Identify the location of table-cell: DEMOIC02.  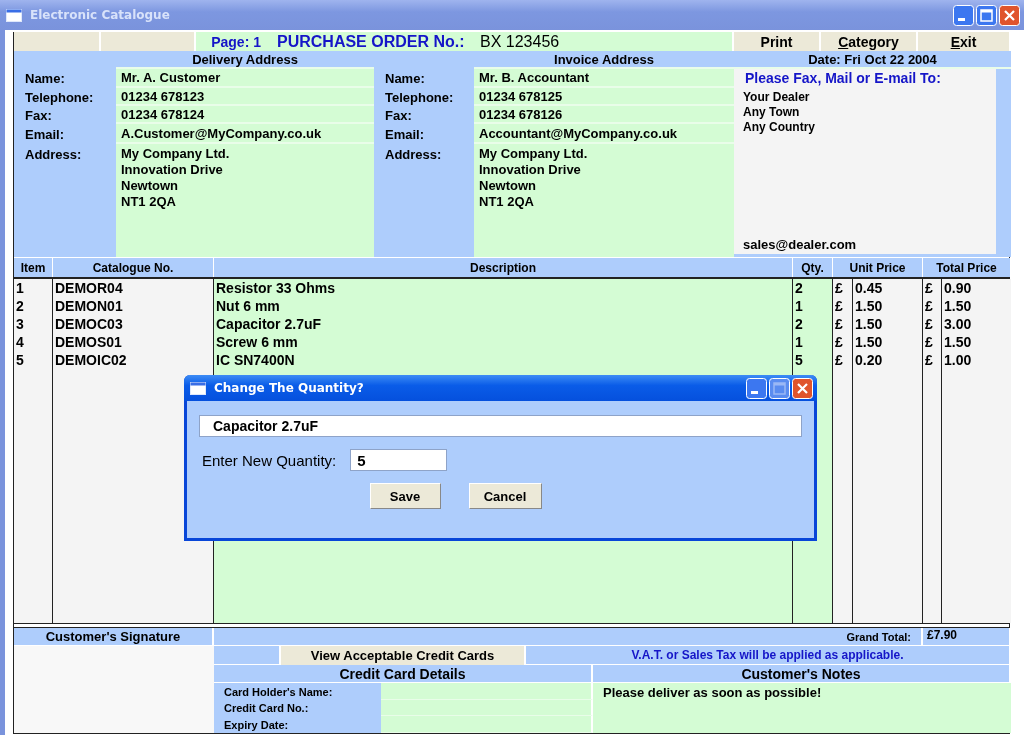
(133, 360).